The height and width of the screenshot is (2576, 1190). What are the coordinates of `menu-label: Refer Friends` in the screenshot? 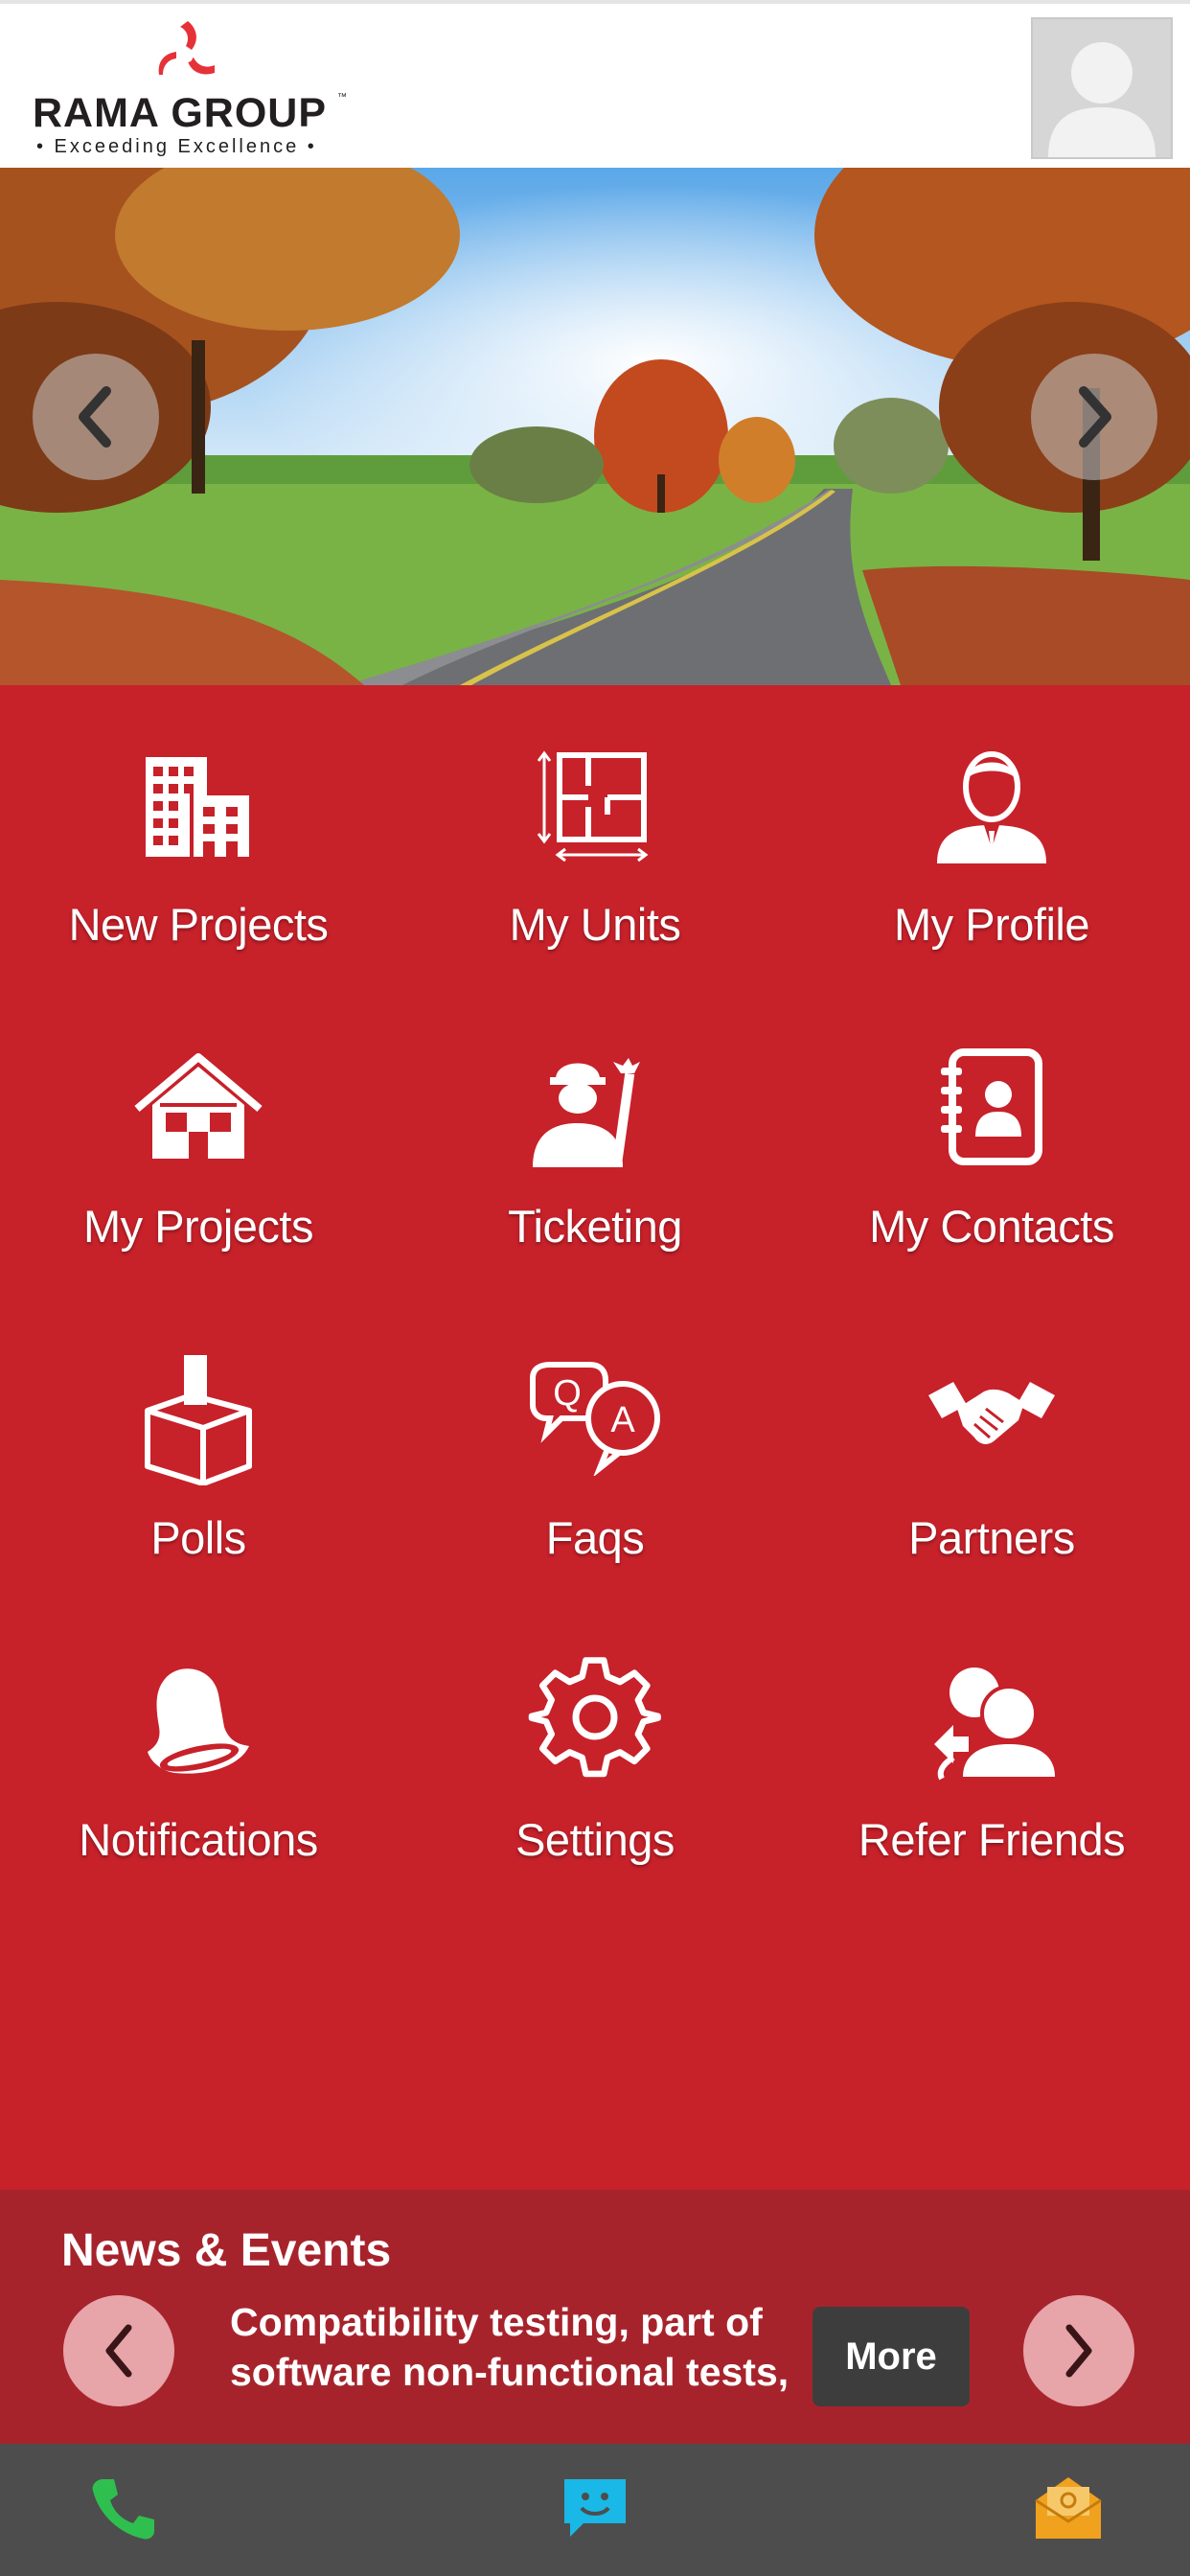 It's located at (992, 1839).